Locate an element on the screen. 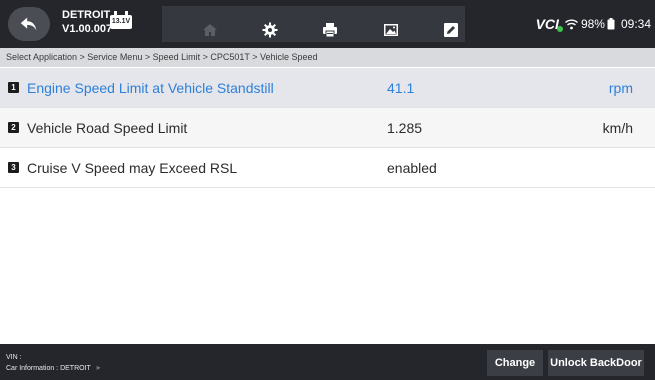 This screenshot has width=655, height=380. edit-button is located at coordinates (451, 30).